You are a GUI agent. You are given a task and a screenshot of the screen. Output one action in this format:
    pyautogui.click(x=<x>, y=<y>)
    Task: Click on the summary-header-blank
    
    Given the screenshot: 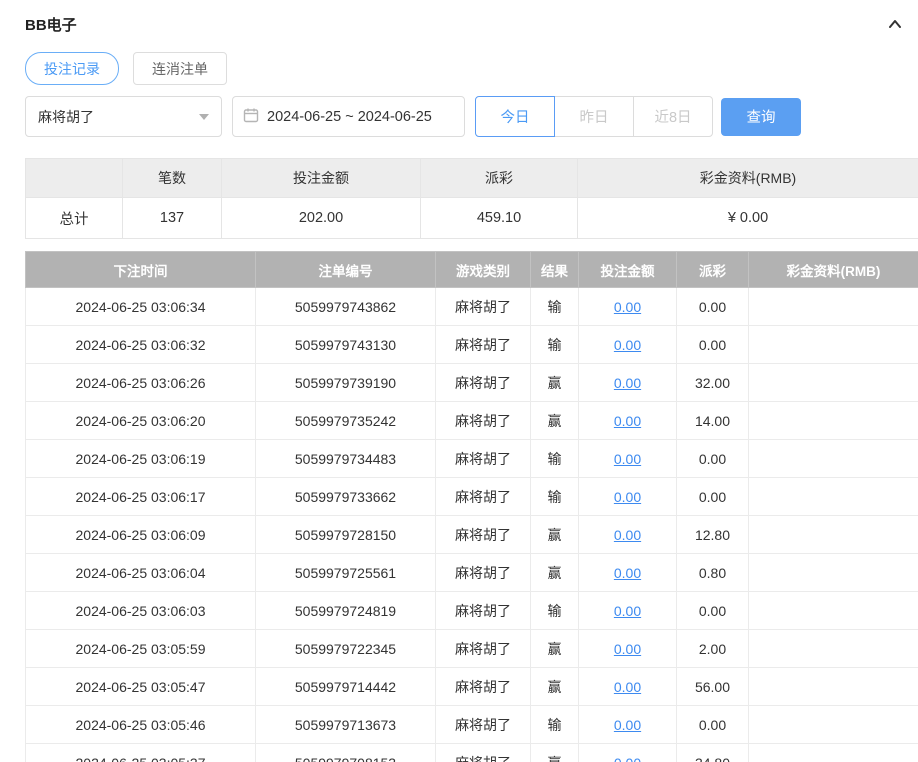 What is the action you would take?
    pyautogui.click(x=74, y=178)
    